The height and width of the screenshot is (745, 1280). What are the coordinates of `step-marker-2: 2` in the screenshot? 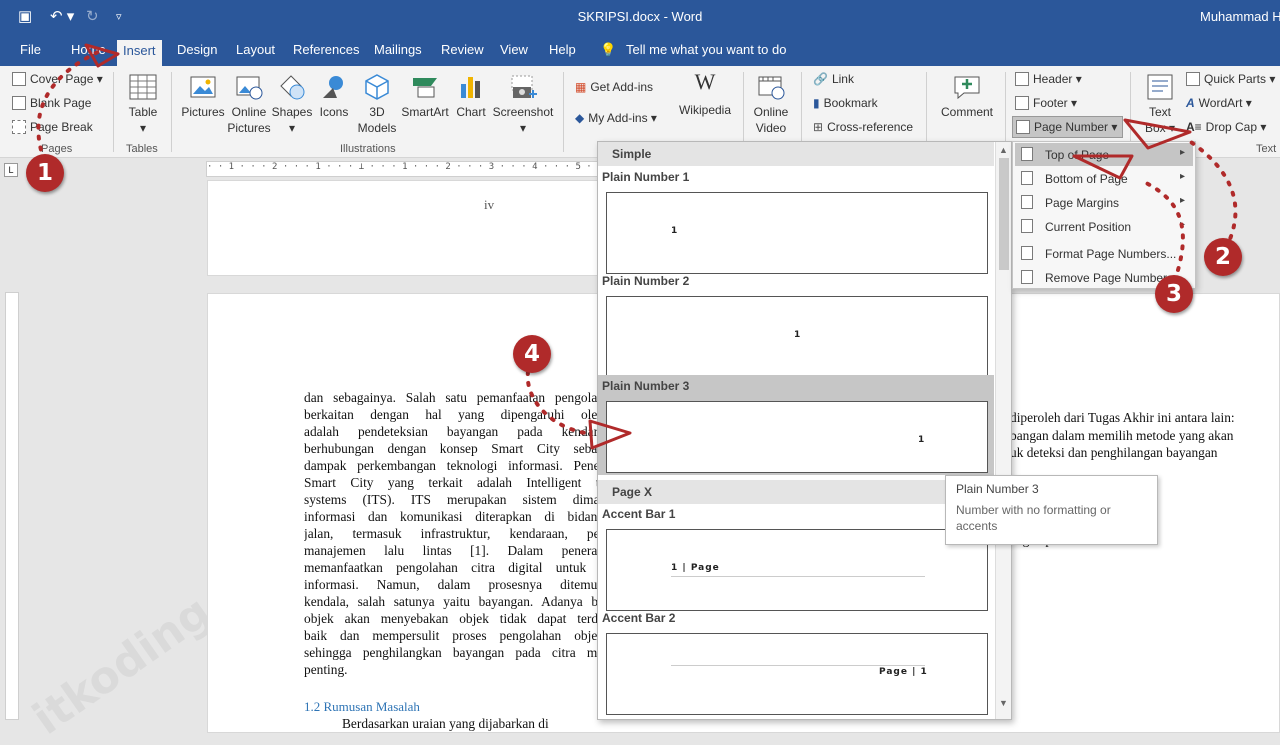 It's located at (1223, 257).